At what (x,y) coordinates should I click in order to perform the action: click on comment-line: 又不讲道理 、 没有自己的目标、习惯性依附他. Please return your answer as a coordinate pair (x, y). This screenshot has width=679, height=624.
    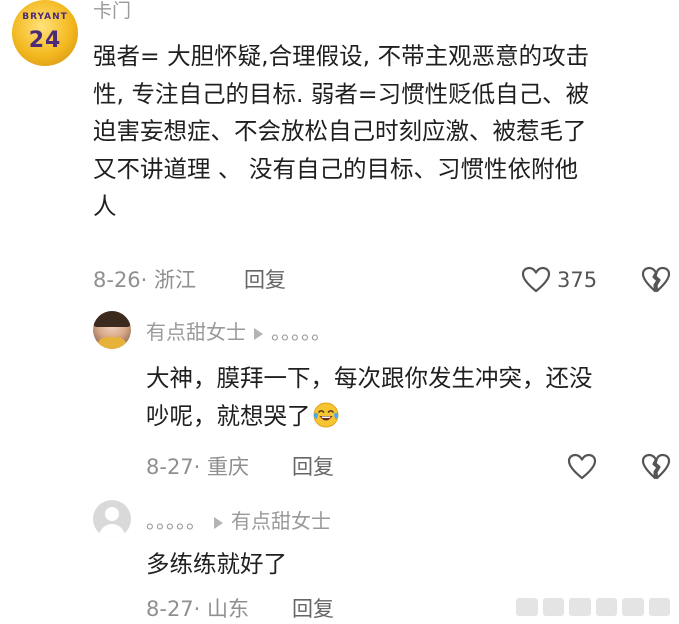
    Looking at the image, I should click on (335, 168).